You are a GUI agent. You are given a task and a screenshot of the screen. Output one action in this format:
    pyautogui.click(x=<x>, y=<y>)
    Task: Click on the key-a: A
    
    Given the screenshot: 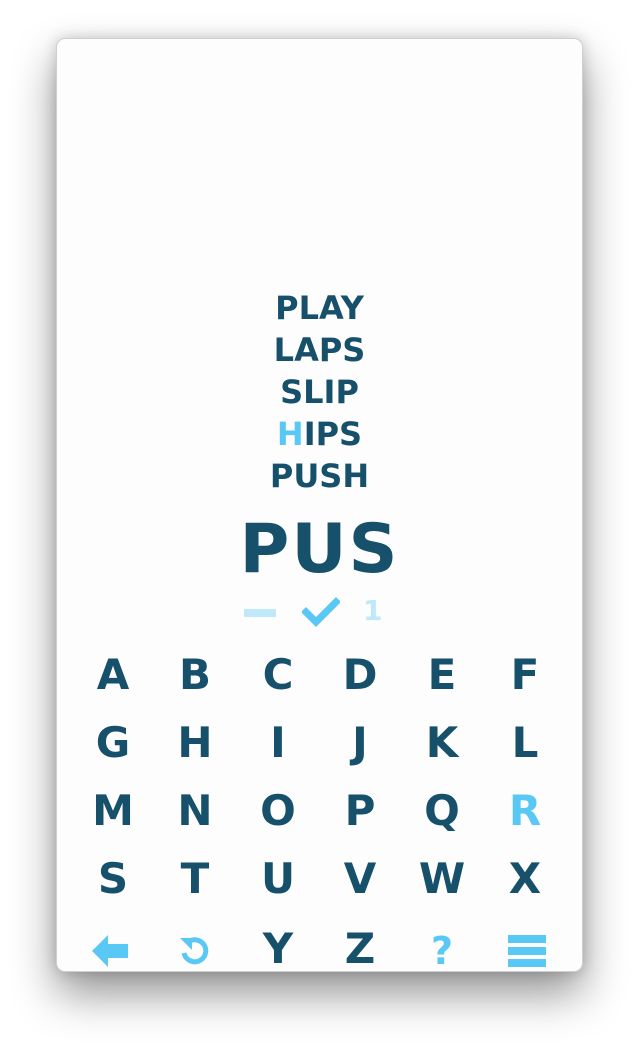 What is the action you would take?
    pyautogui.click(x=113, y=675)
    